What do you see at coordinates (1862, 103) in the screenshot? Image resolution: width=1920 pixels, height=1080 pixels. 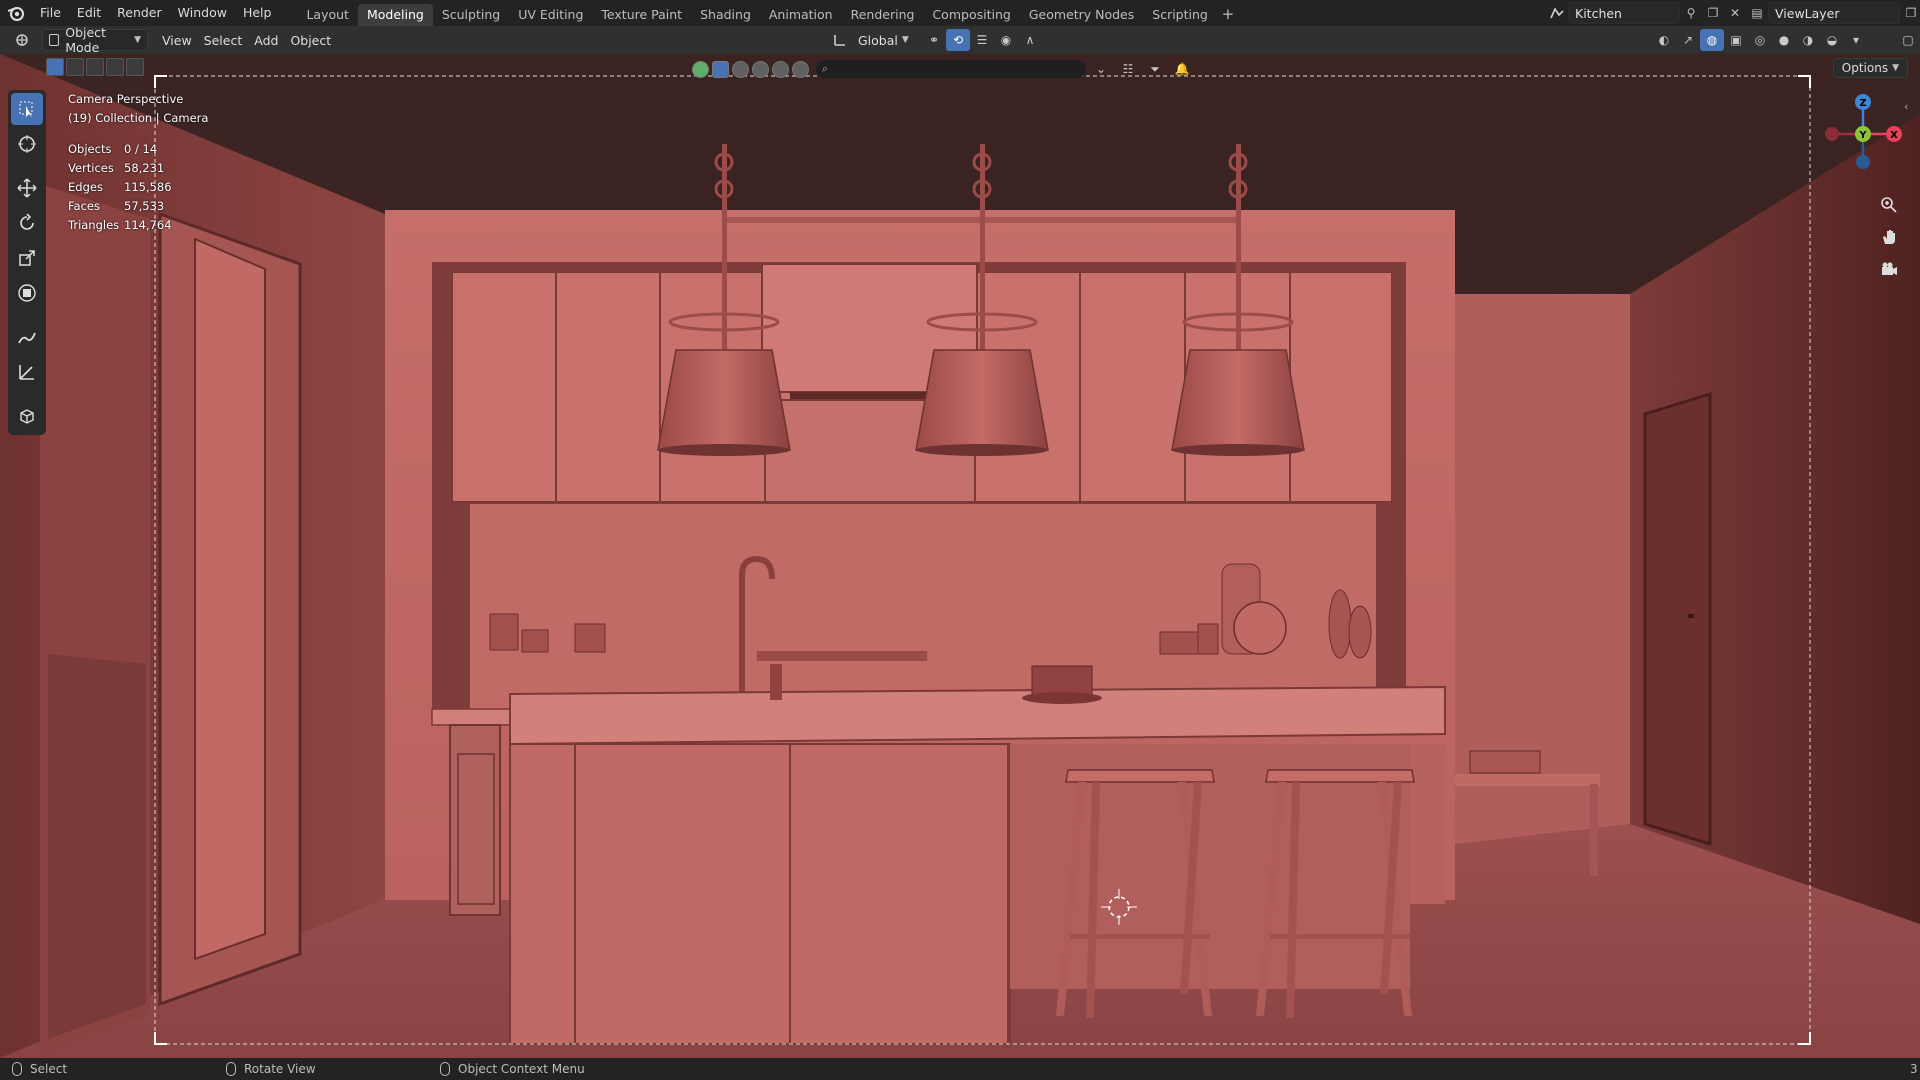 I see `gizmo-z-label: Z` at bounding box center [1862, 103].